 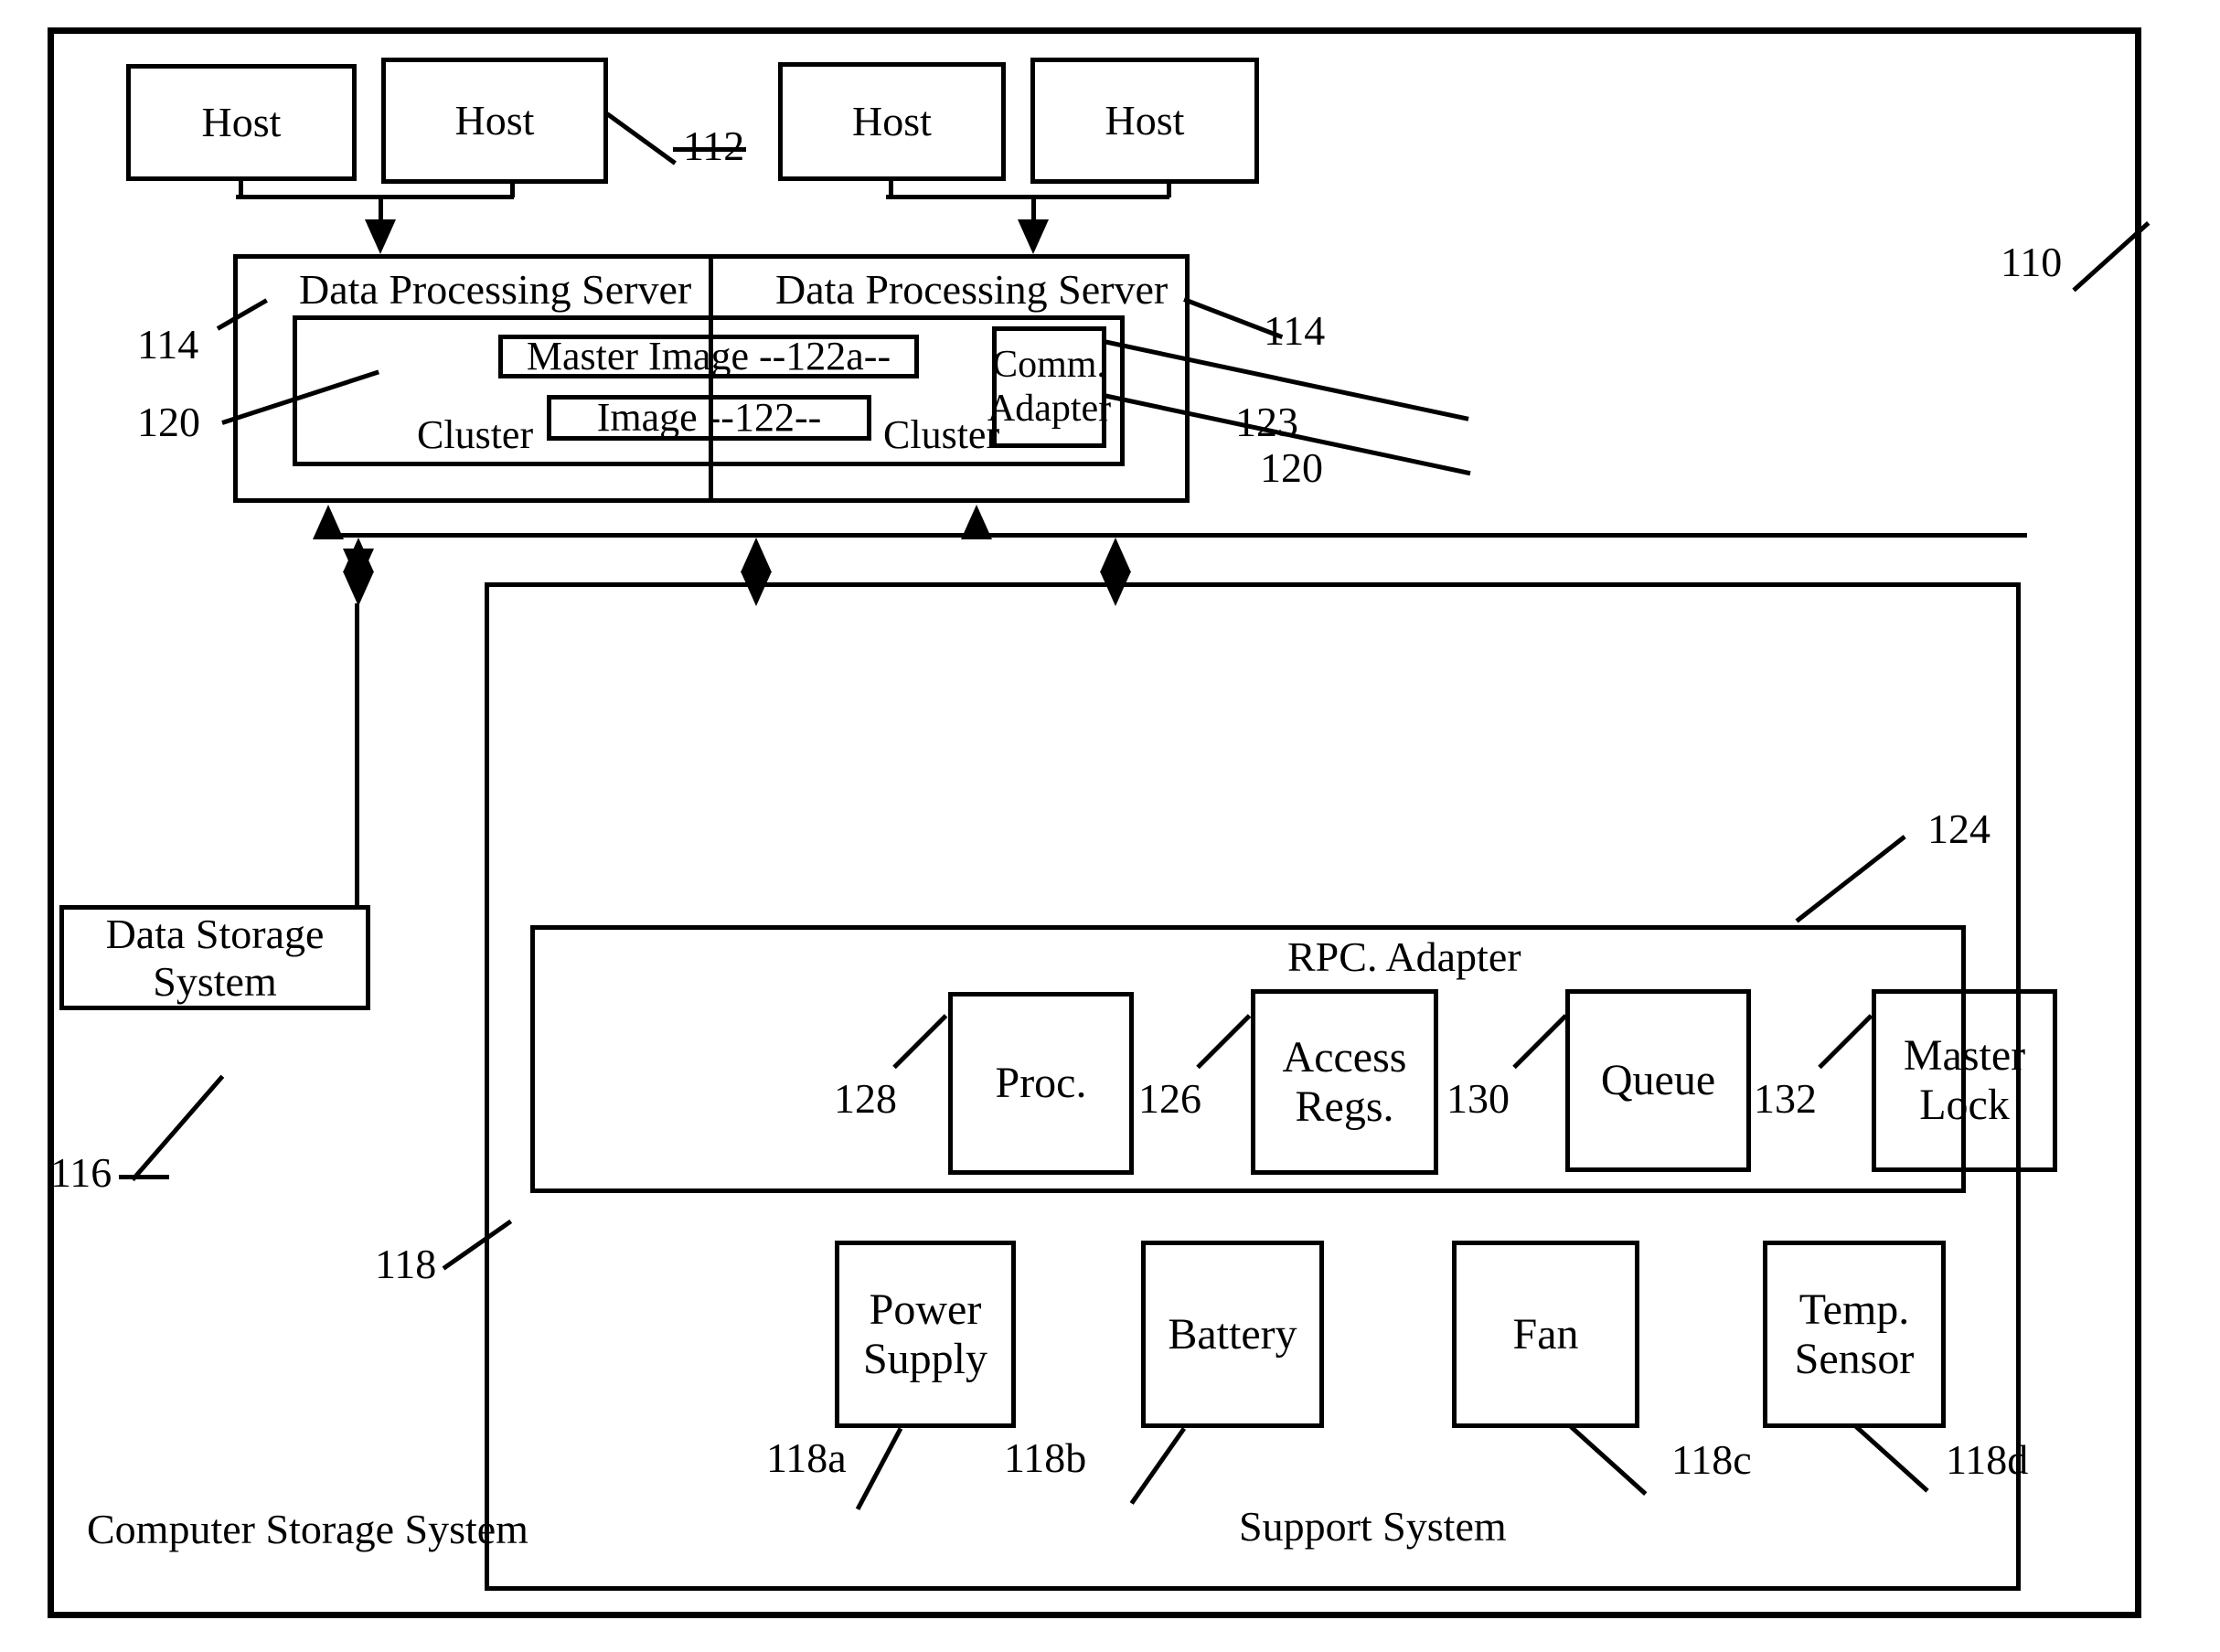 I want to click on device-fan-box: Fan, so click(x=1545, y=1334).